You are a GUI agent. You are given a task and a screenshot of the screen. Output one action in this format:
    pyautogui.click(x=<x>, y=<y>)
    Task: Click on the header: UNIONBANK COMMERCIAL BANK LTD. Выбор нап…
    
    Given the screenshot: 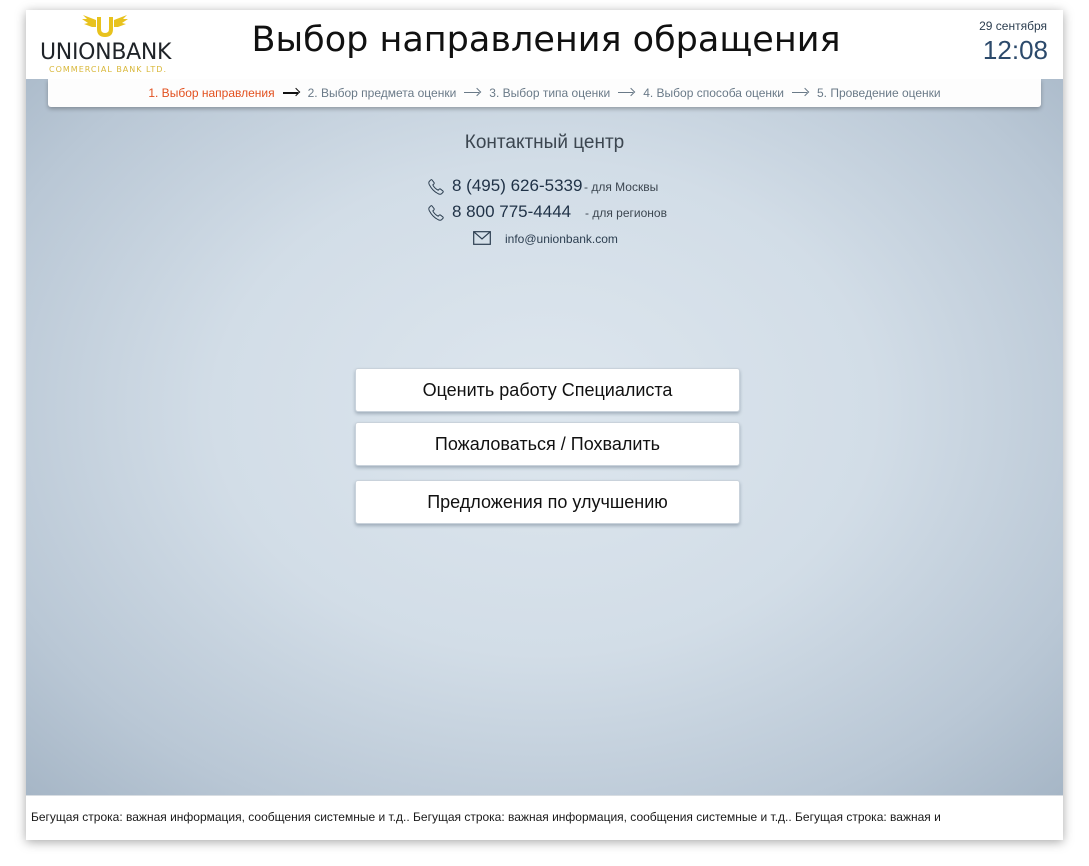 What is the action you would take?
    pyautogui.click(x=544, y=44)
    